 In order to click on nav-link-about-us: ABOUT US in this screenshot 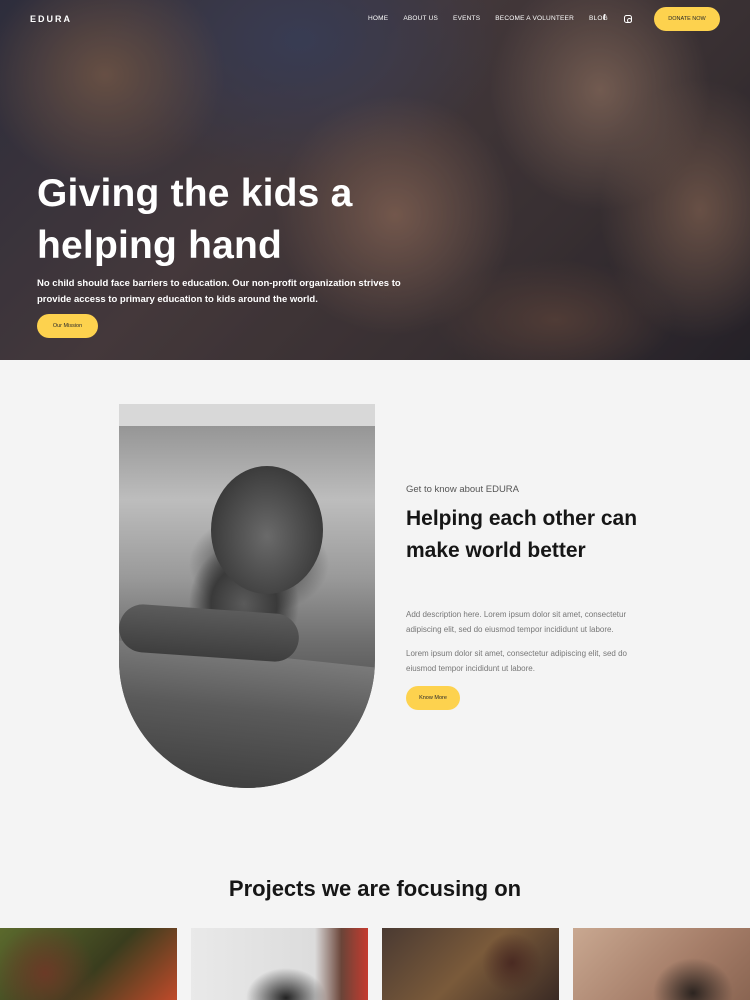, I will do `click(420, 18)`.